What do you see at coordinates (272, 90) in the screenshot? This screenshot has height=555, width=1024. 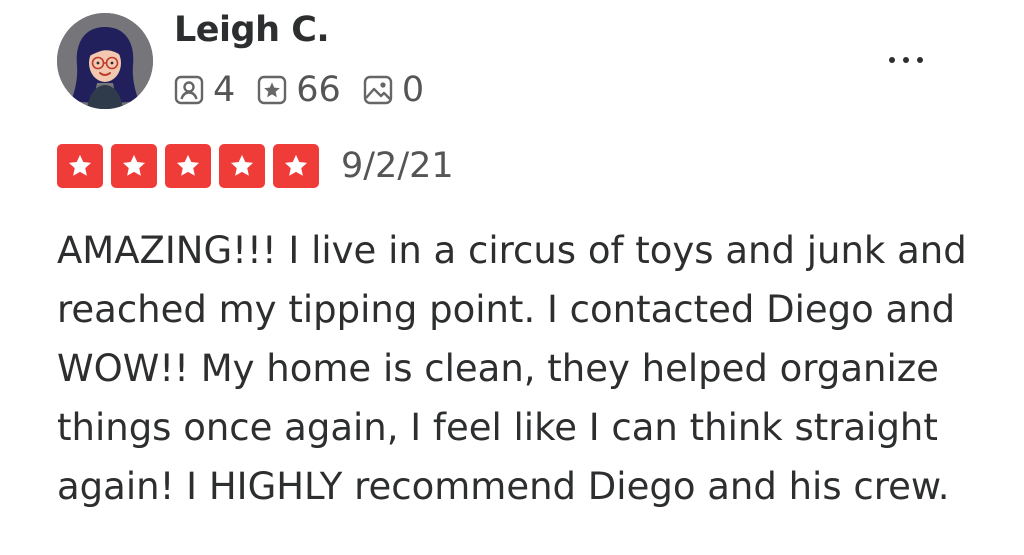 I see `reviews-star-icon` at bounding box center [272, 90].